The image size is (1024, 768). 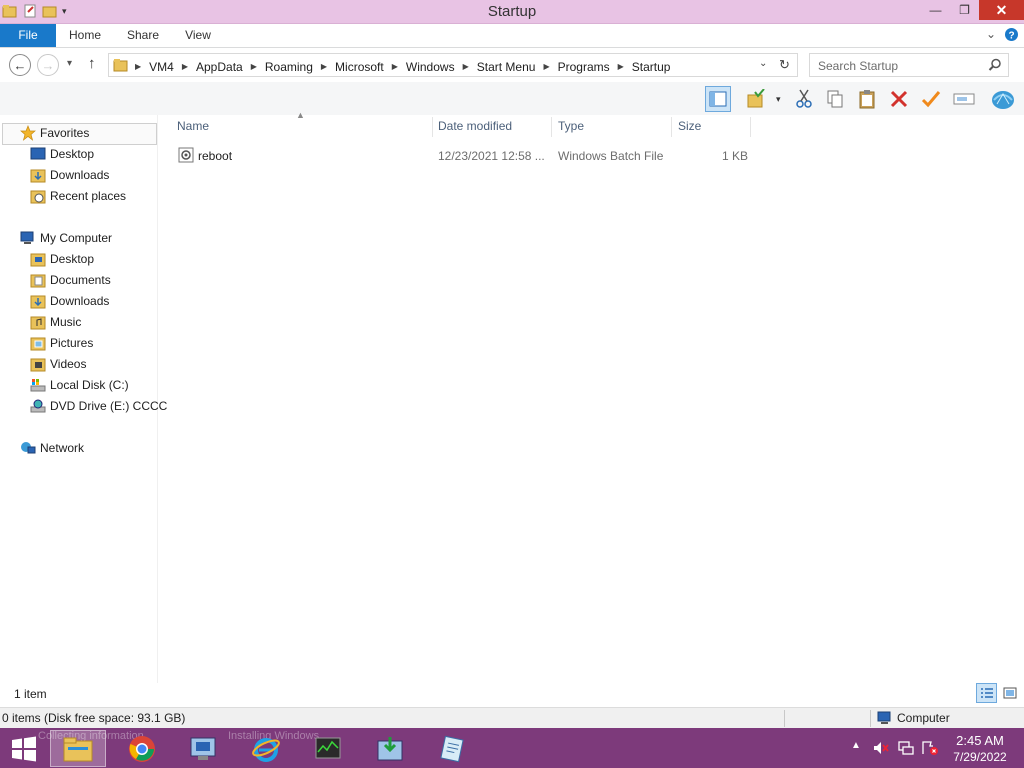 I want to click on nav-computer-music: Music, so click(x=55, y=322).